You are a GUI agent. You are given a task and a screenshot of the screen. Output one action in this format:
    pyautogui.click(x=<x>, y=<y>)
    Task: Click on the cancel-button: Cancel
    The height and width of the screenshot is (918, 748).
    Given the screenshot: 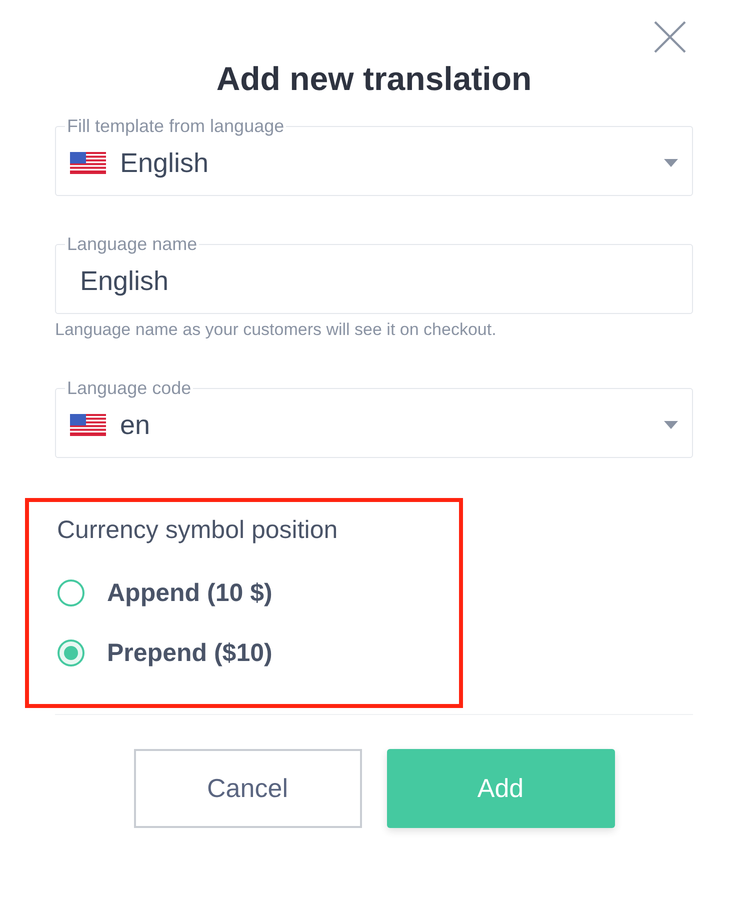 What is the action you would take?
    pyautogui.click(x=248, y=788)
    